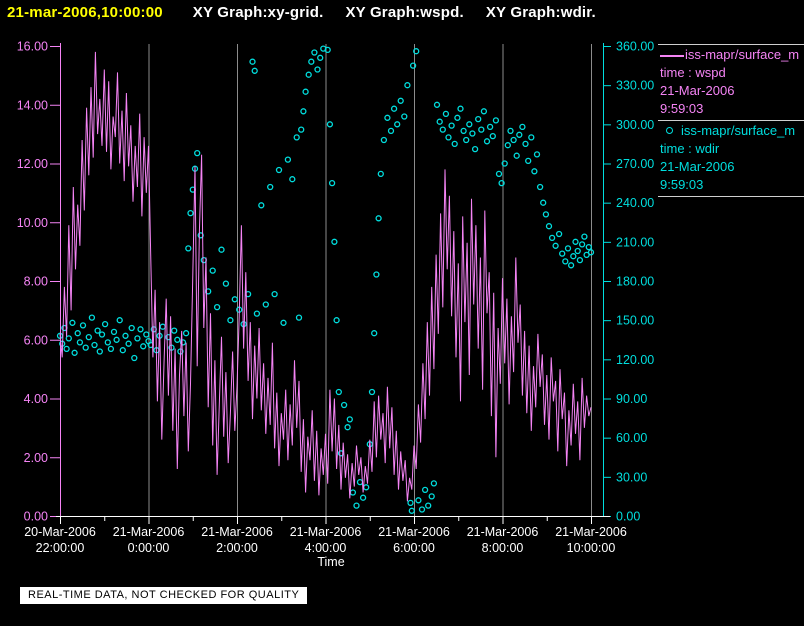 The image size is (804, 626). Describe the element at coordinates (60, 548) in the screenshot. I see `x-tick-time-label: 22:00:00` at that location.